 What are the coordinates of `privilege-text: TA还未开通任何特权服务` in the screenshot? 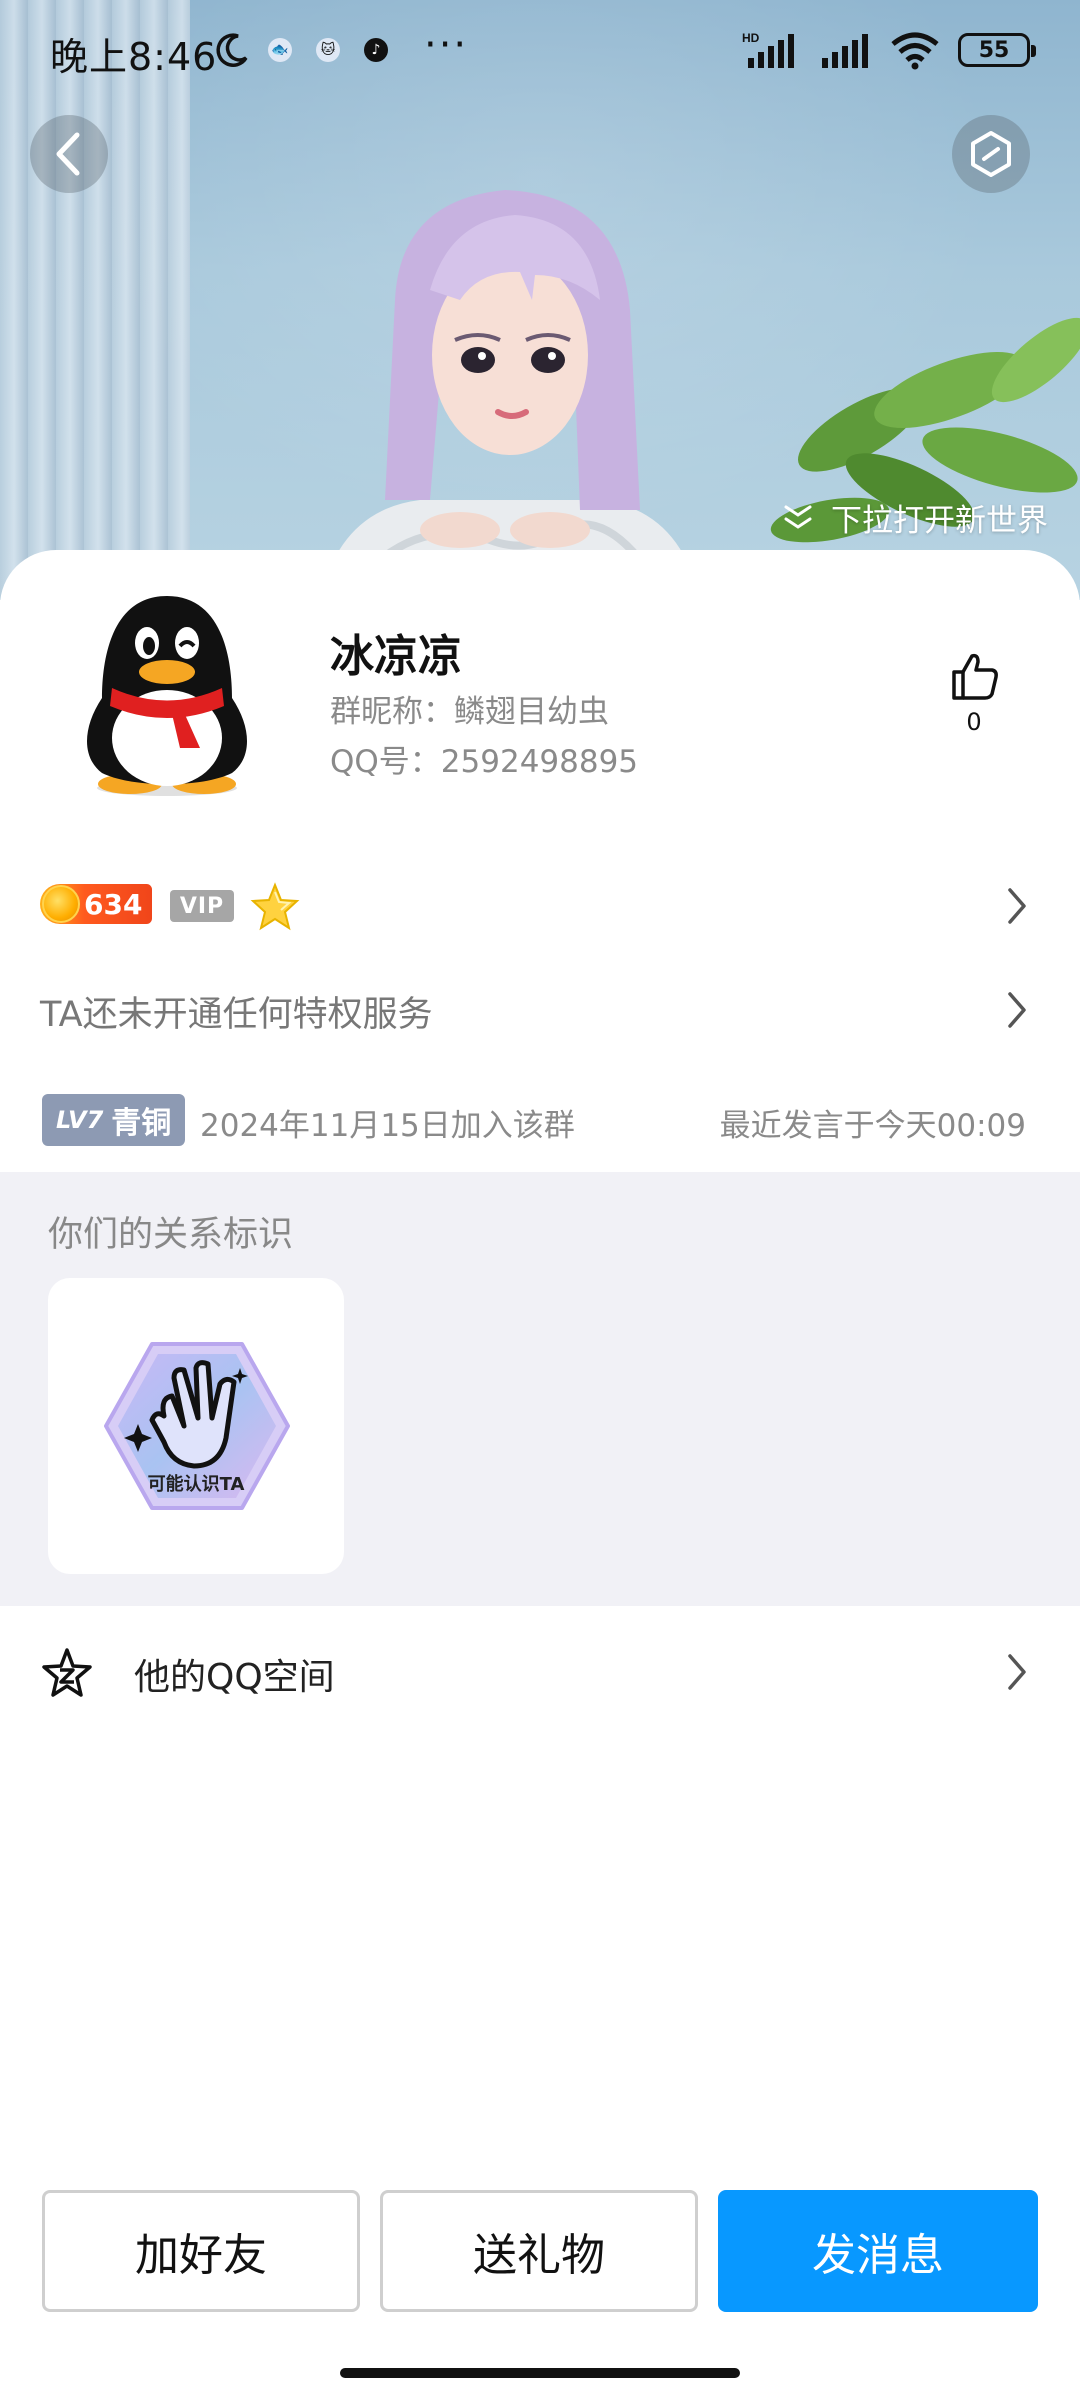 It's located at (236, 1015).